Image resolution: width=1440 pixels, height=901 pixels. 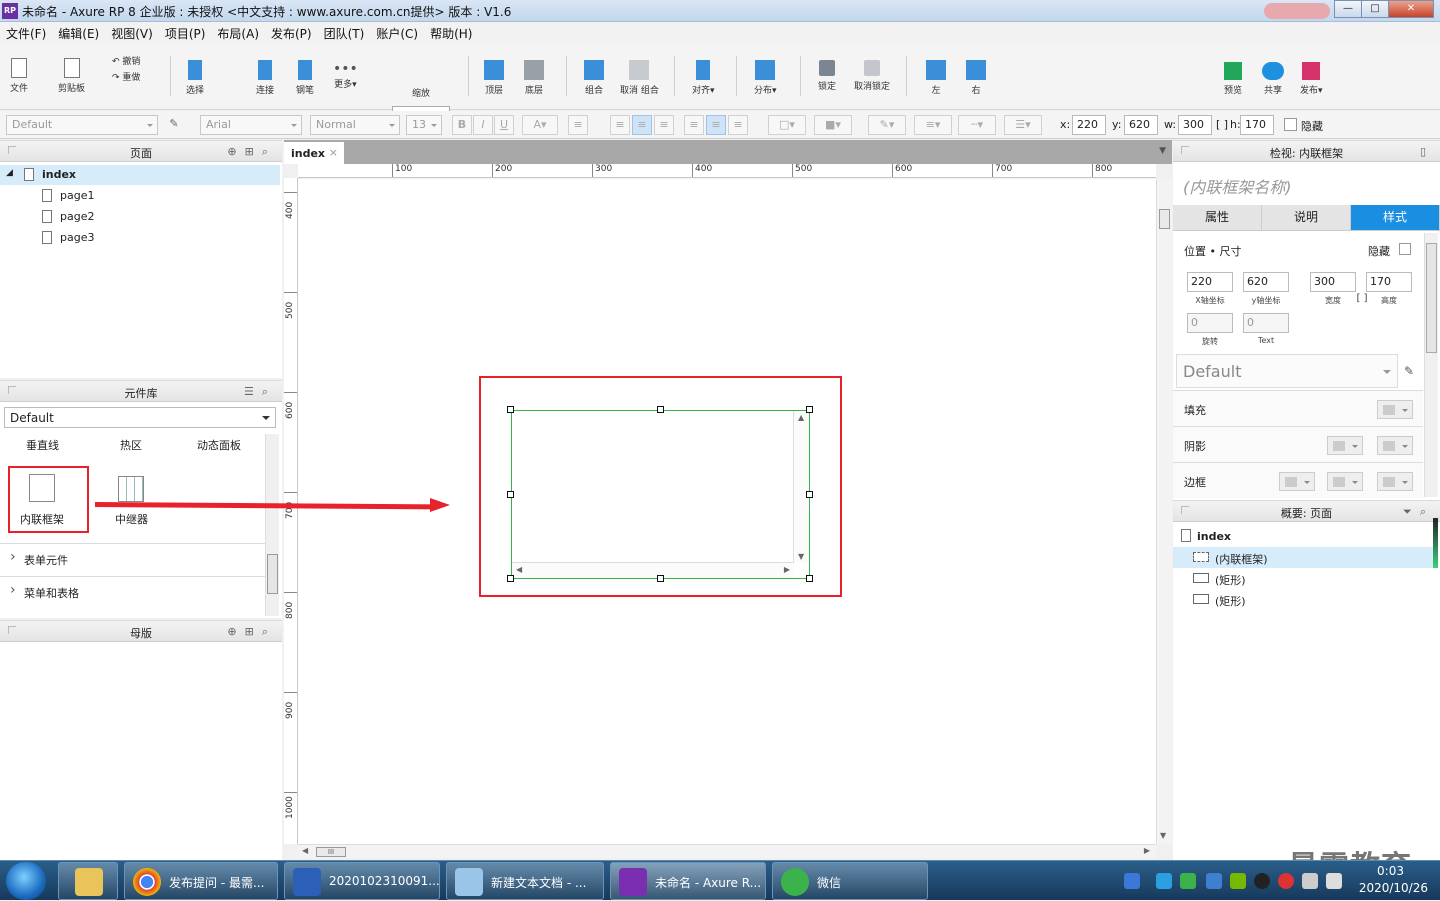 I want to click on align-text-right-icon: ≡, so click(x=664, y=125).